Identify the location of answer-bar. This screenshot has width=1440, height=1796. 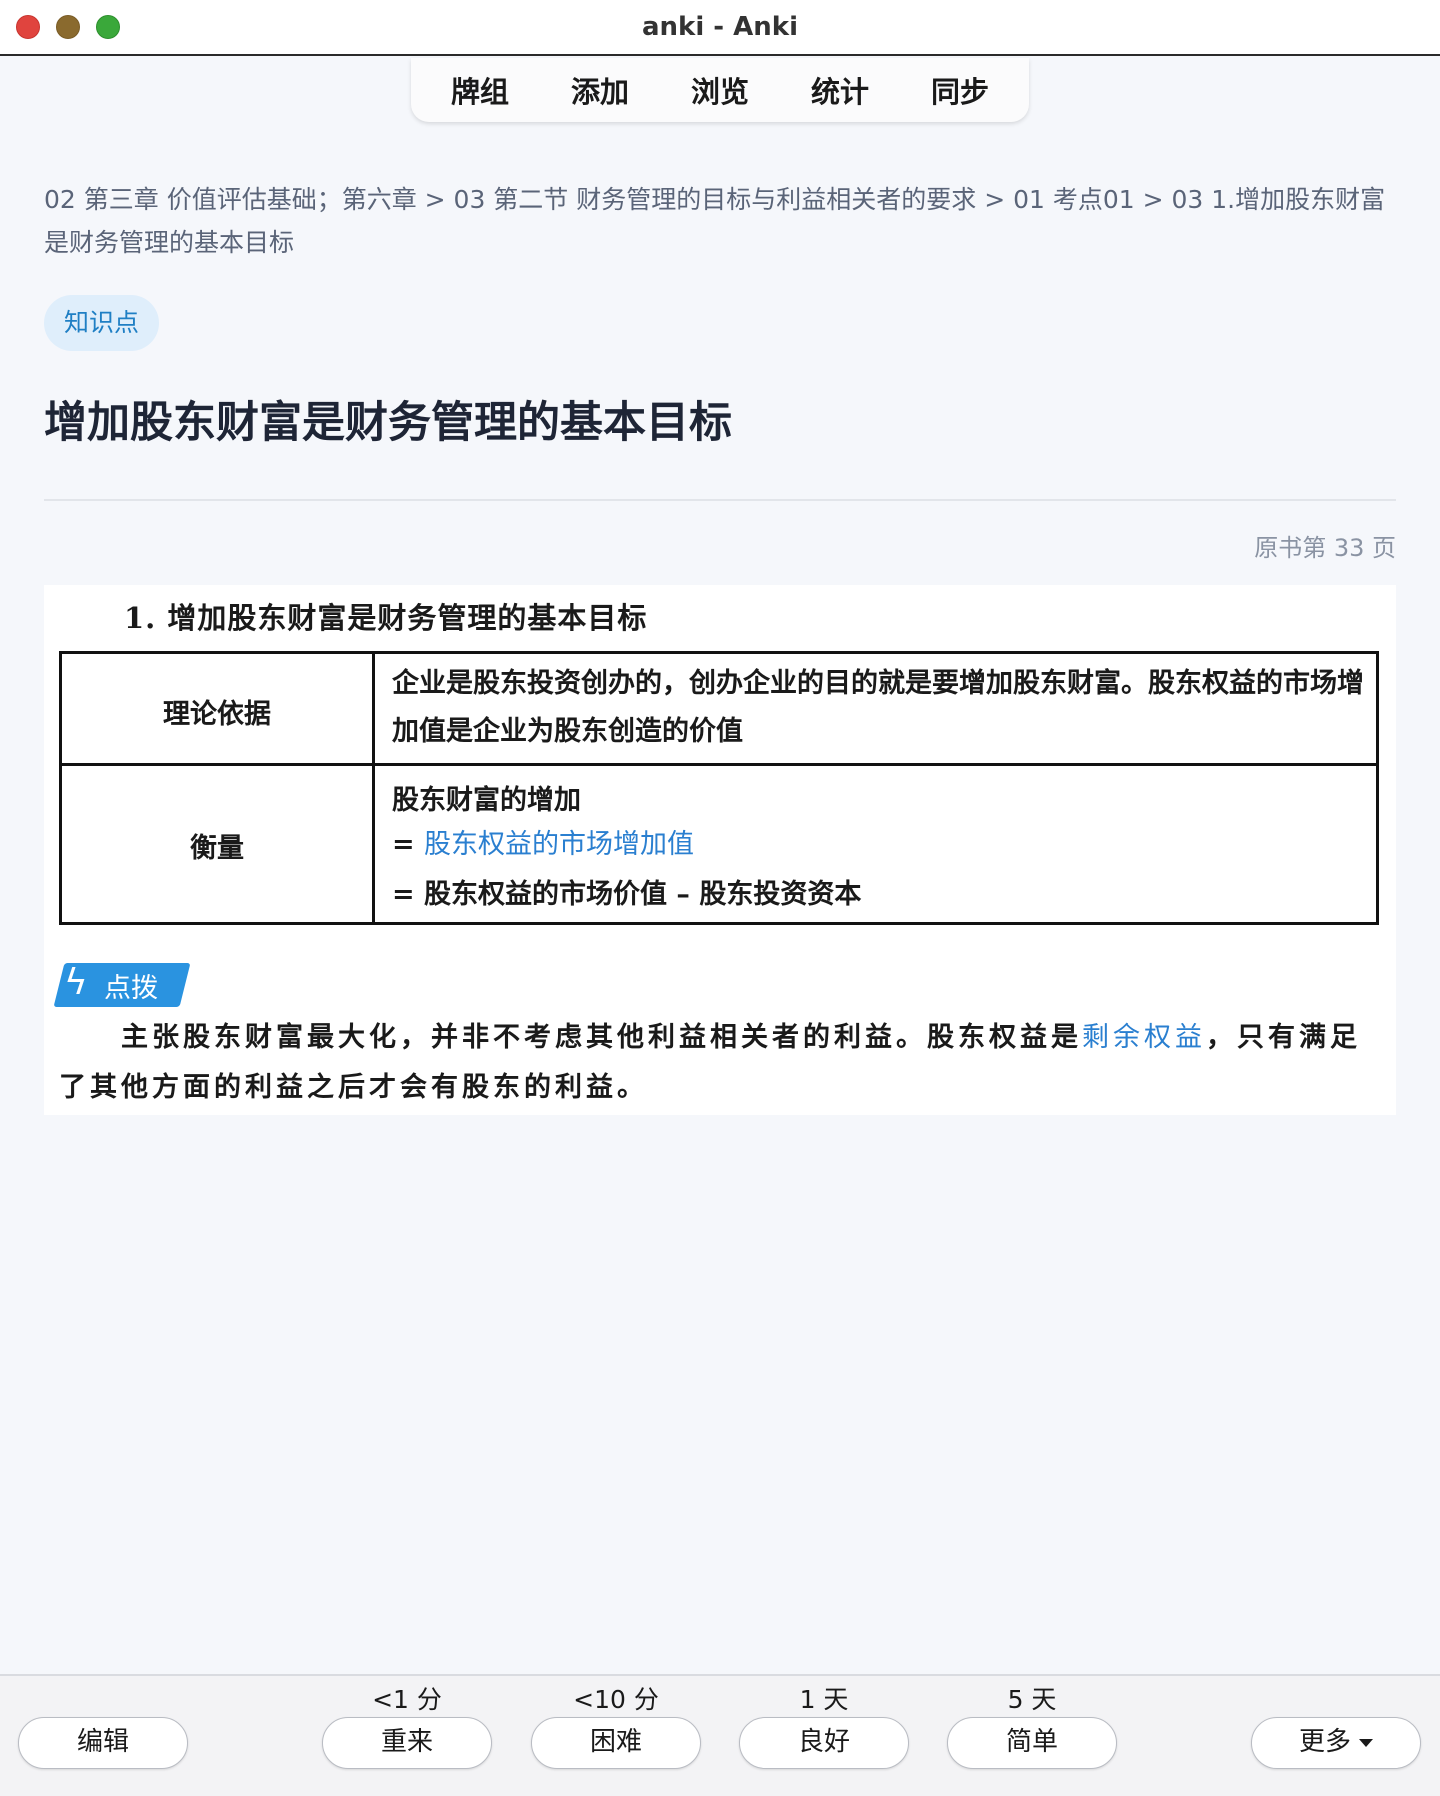
(720, 1735).